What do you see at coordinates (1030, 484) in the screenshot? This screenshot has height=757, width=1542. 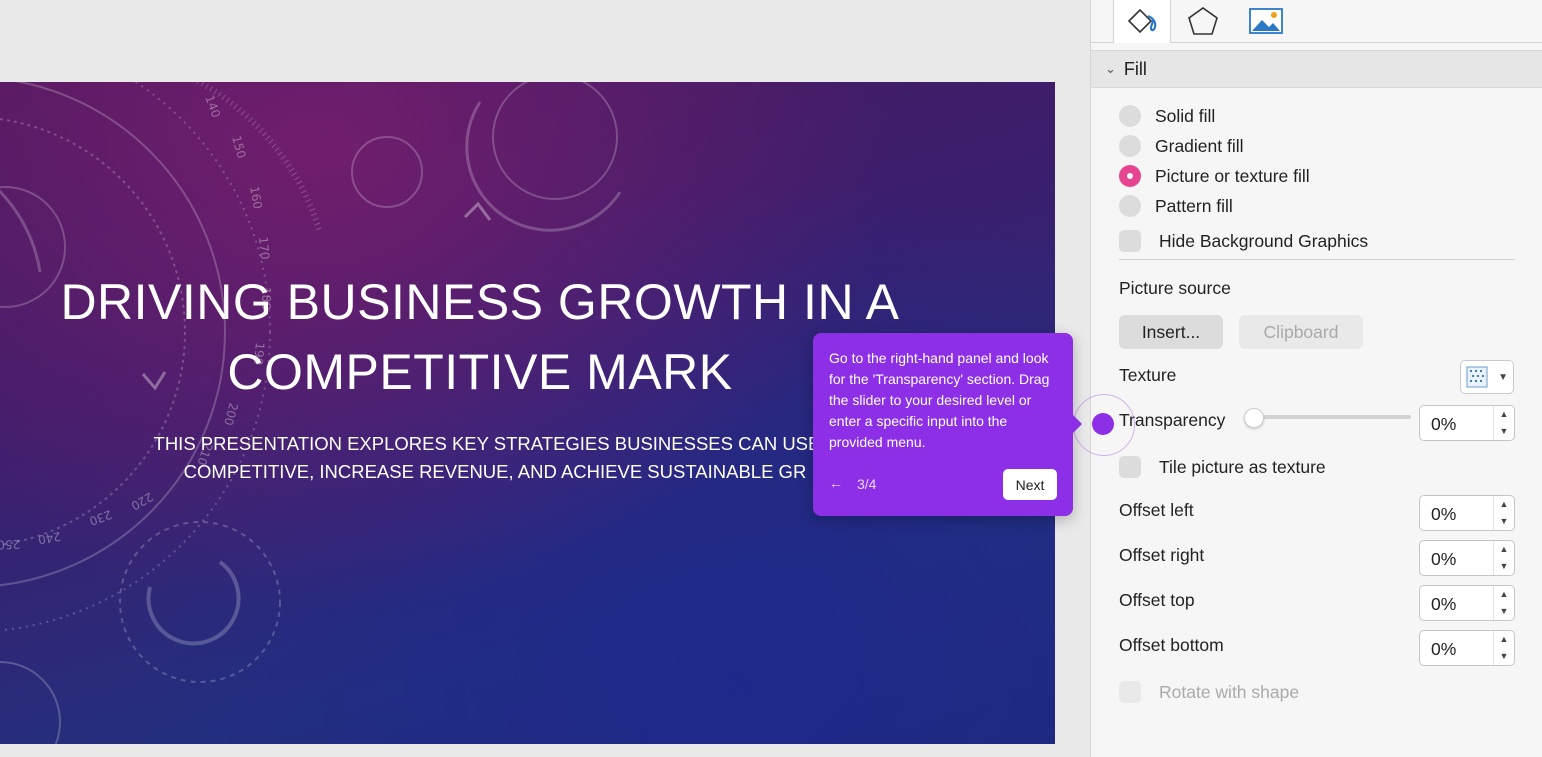 I see `tour-next-button: Next` at bounding box center [1030, 484].